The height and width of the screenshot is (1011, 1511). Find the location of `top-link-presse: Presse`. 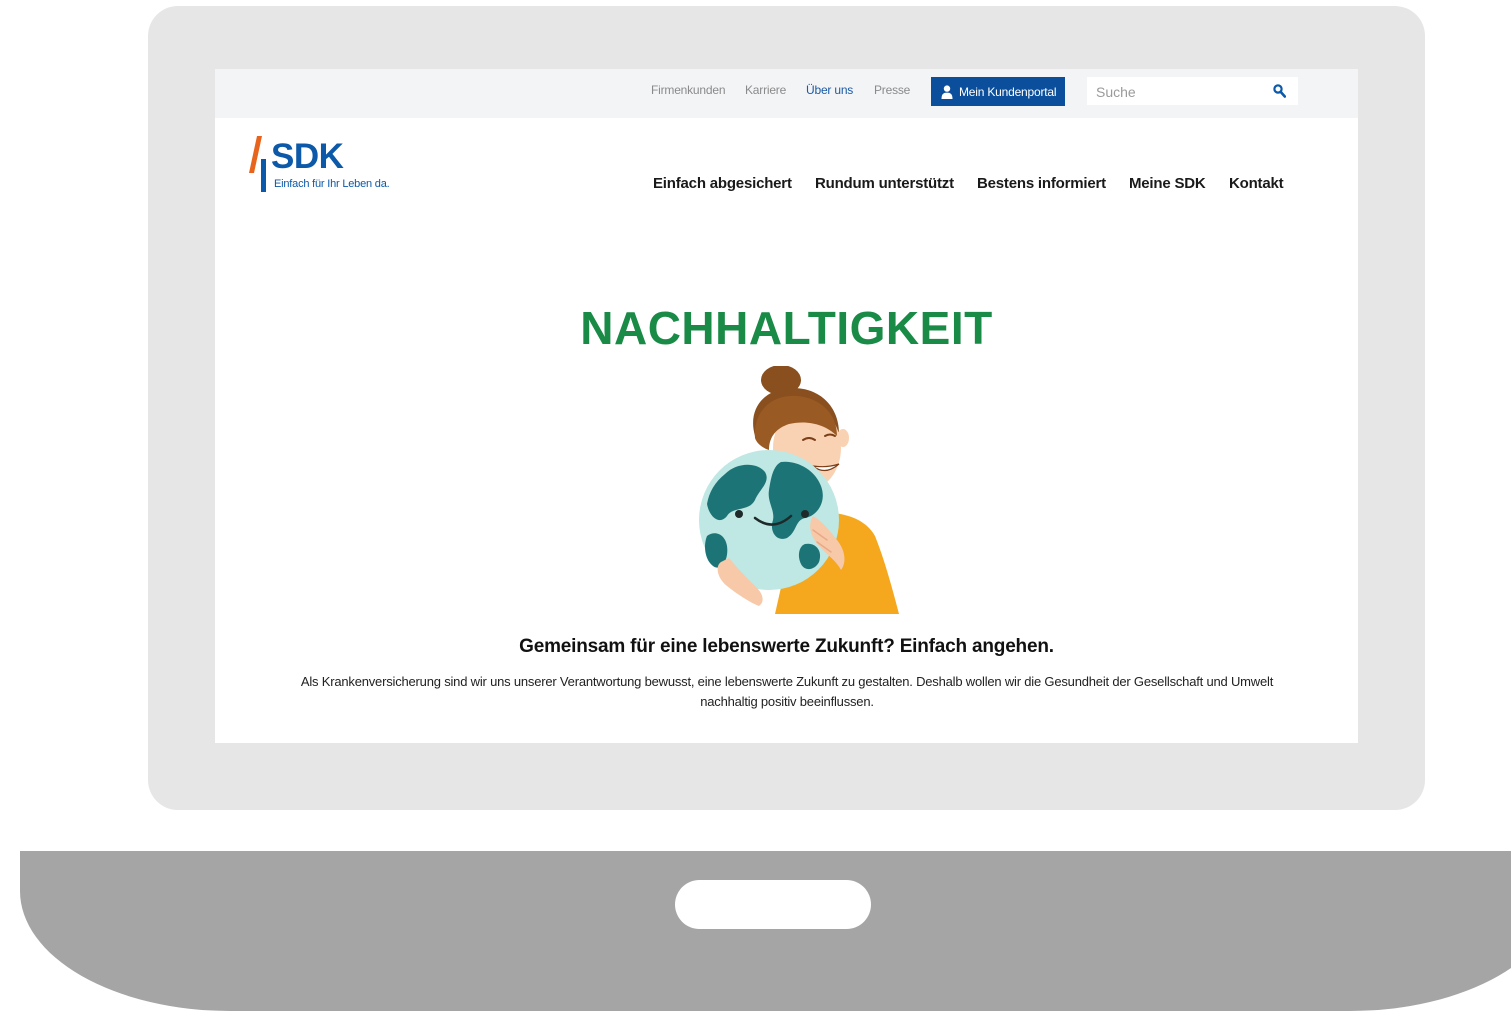

top-link-presse: Presse is located at coordinates (892, 90).